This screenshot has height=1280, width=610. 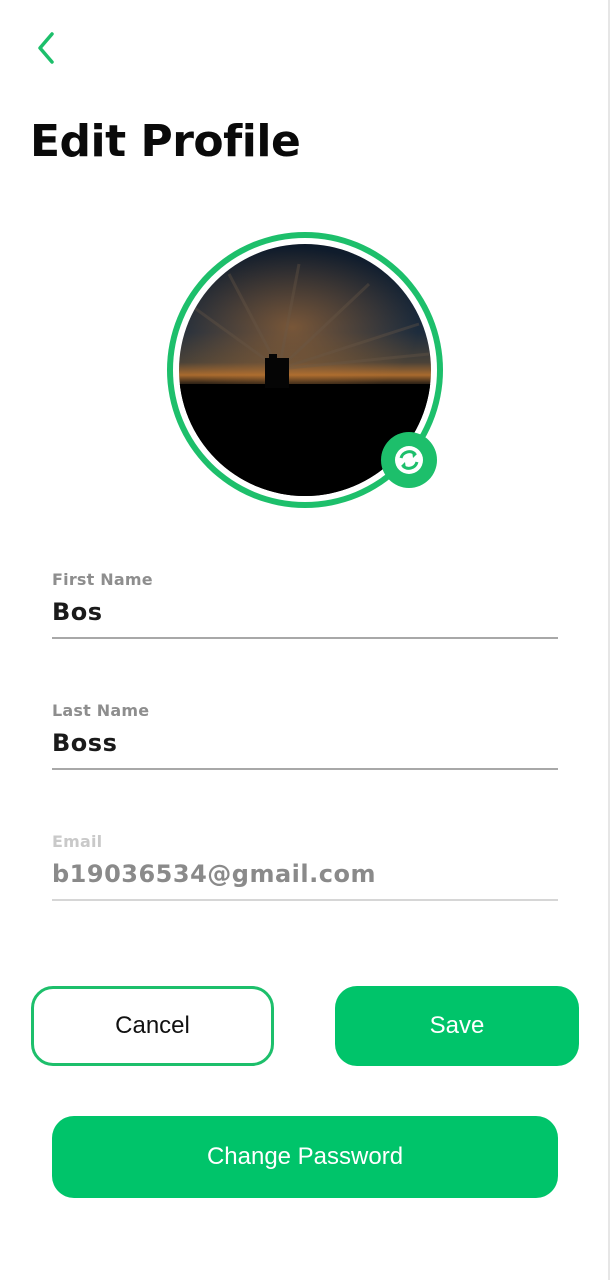 I want to click on last-name-label: Last Name, so click(x=101, y=710).